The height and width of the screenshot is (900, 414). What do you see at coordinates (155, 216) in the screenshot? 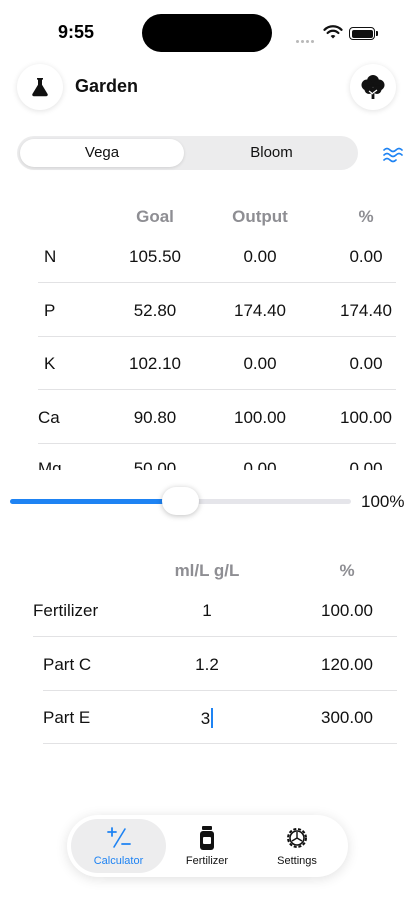
I see `column-header-goal: Goal` at bounding box center [155, 216].